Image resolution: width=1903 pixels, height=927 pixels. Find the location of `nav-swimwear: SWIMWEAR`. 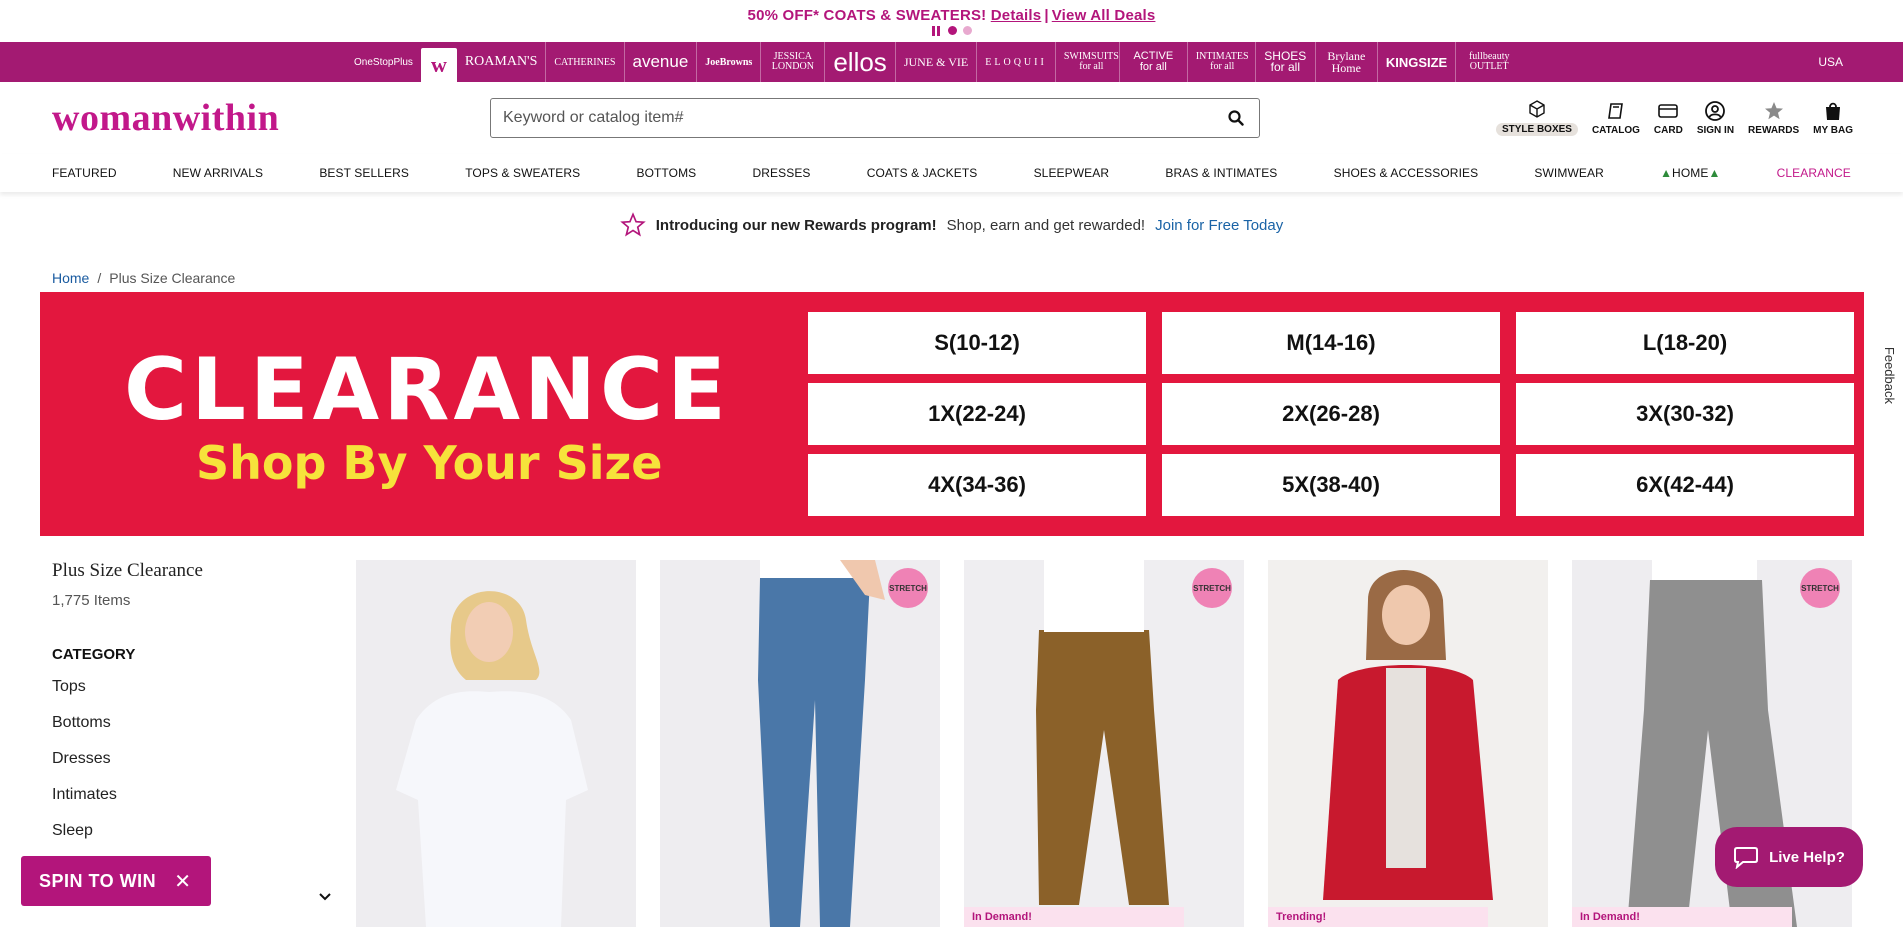

nav-swimwear: SWIMWEAR is located at coordinates (1568, 173).